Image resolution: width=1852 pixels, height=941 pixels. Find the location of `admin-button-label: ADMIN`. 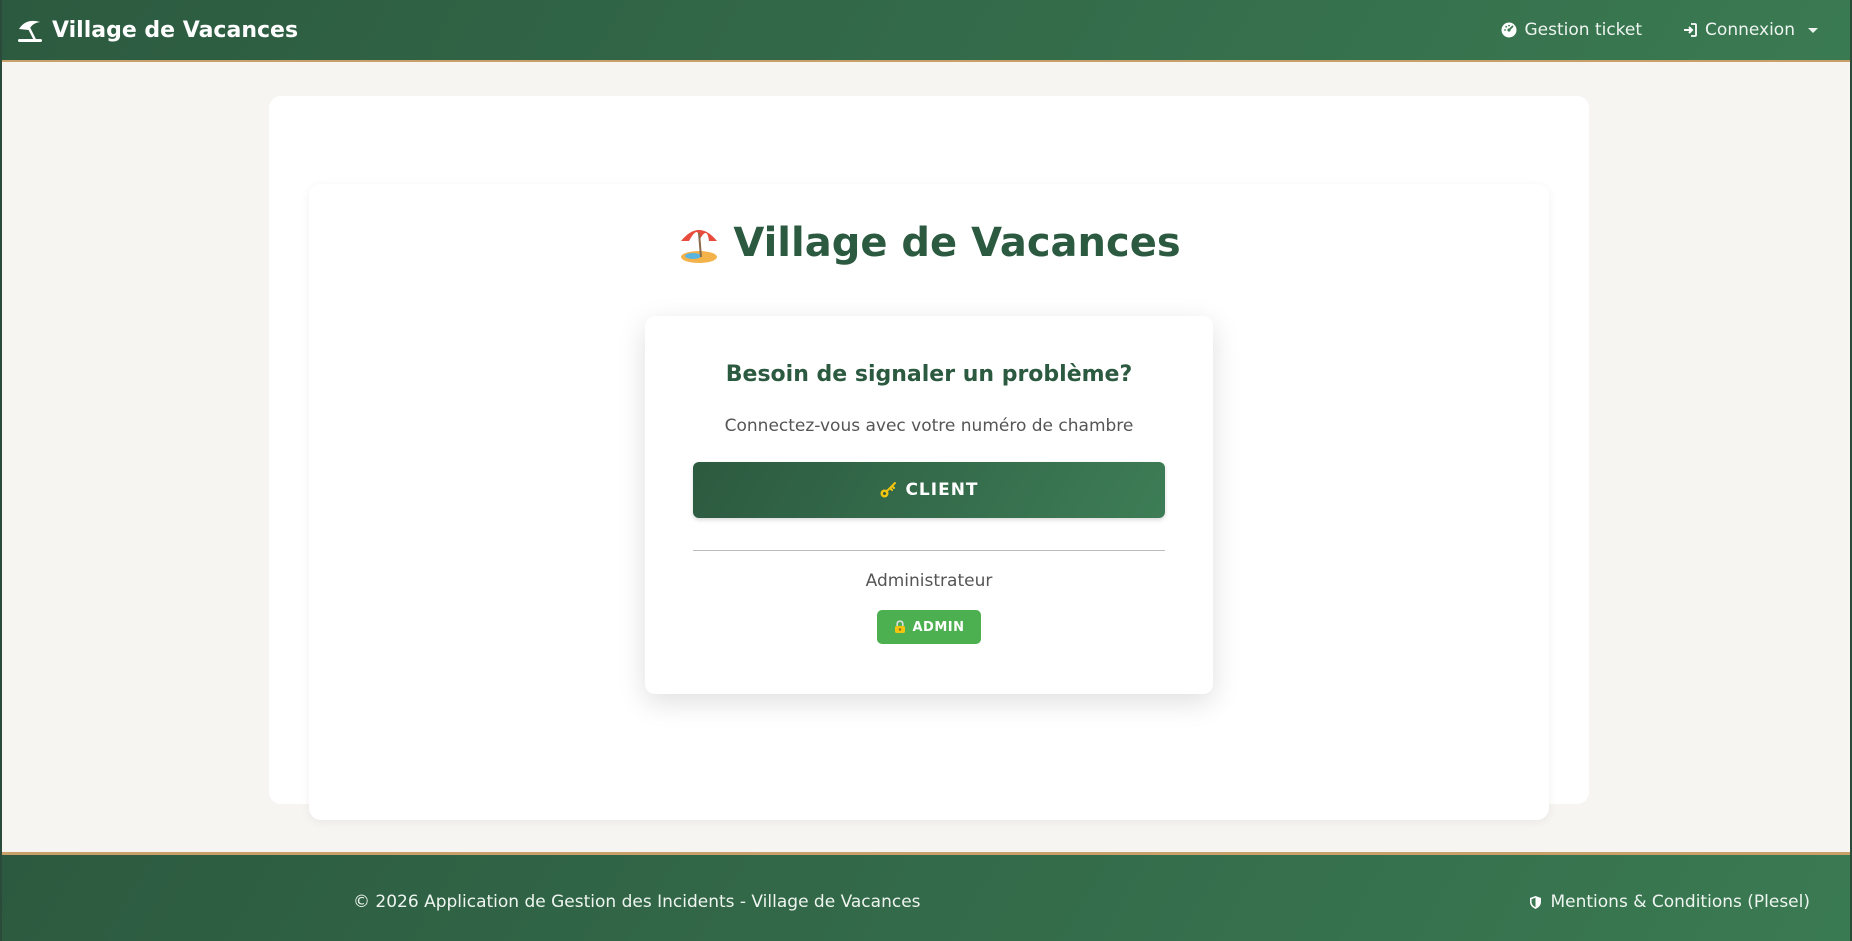

admin-button-label: ADMIN is located at coordinates (938, 627).